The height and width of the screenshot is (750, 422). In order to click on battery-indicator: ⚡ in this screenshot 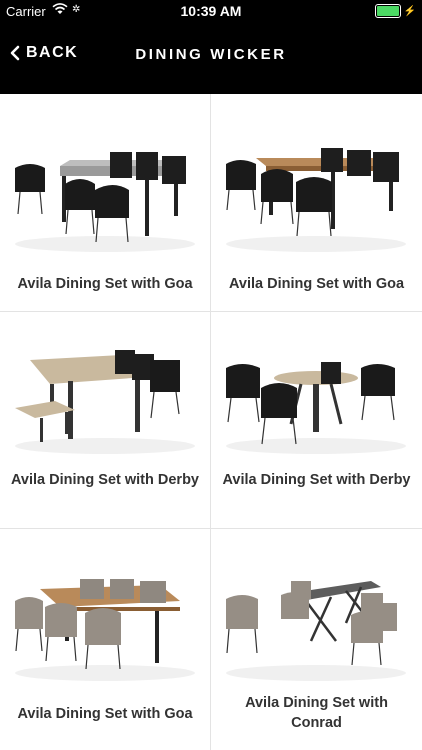, I will do `click(395, 11)`.